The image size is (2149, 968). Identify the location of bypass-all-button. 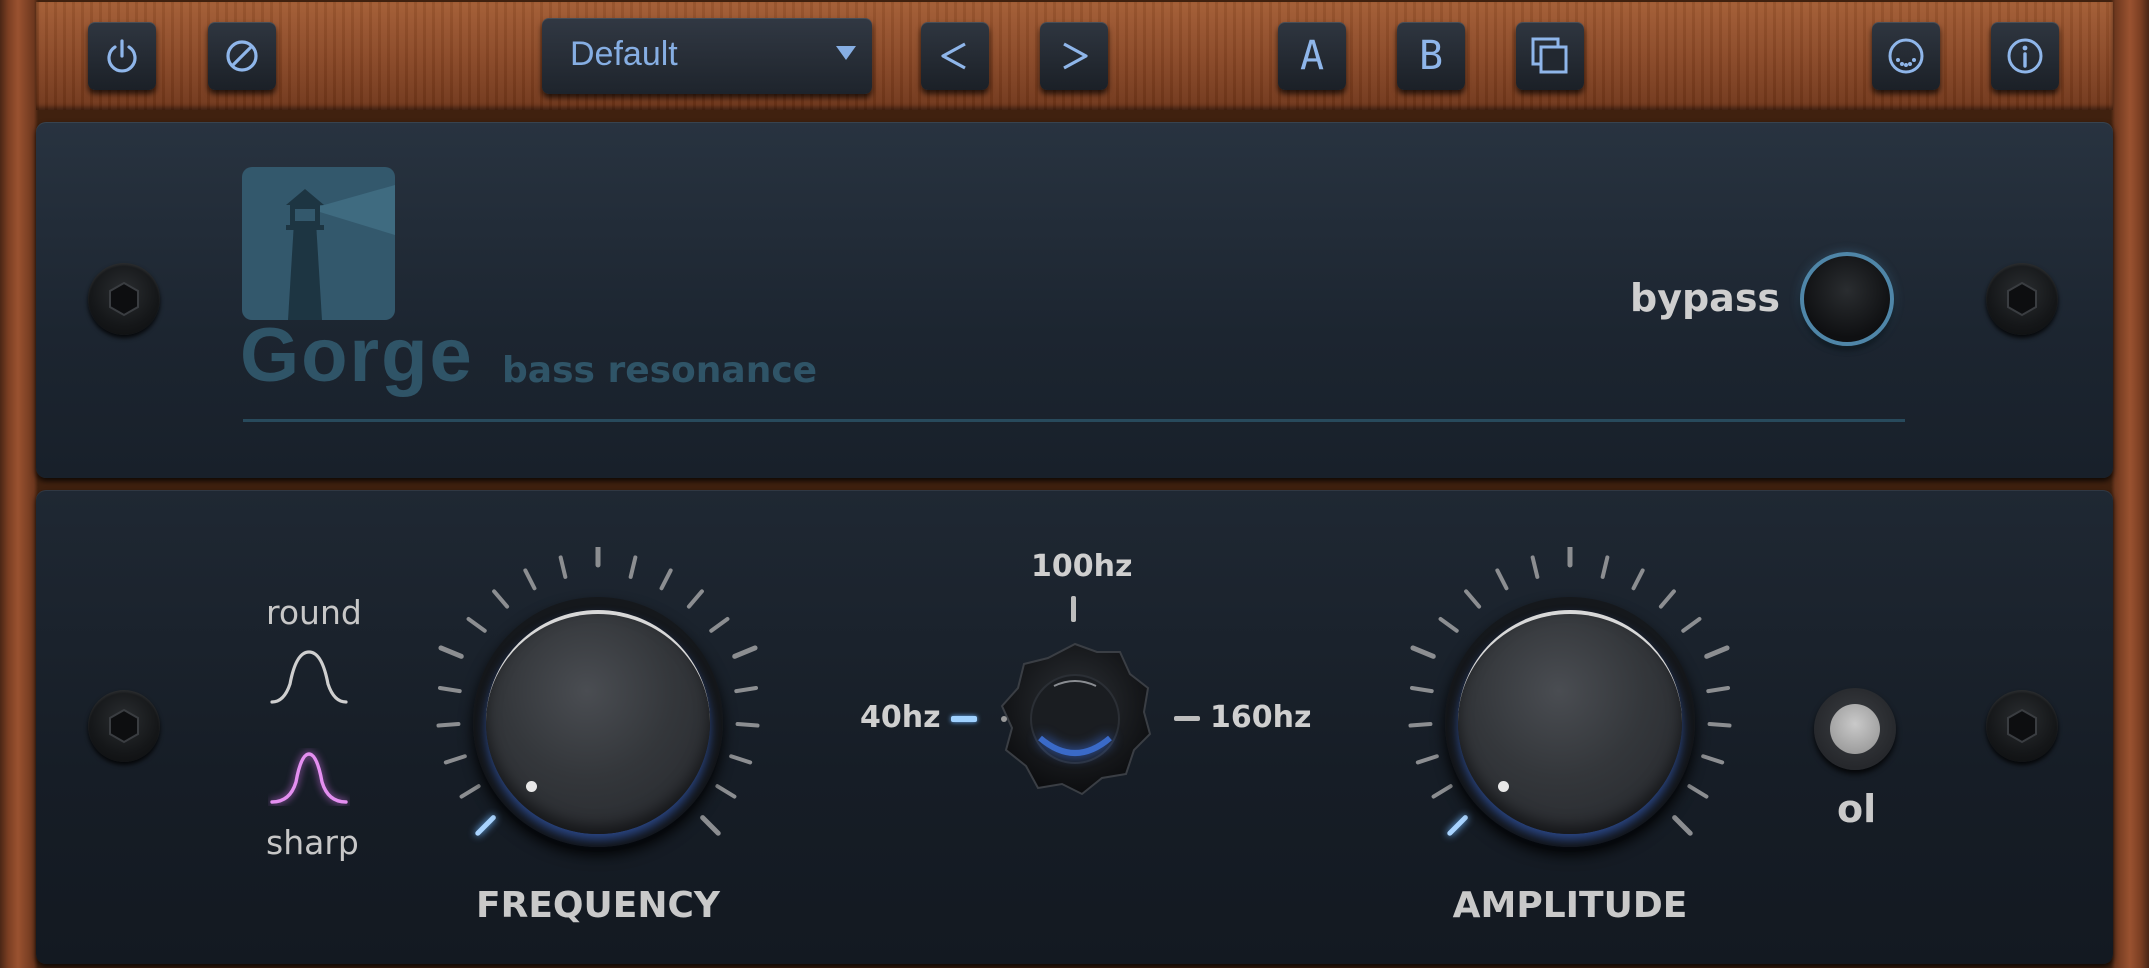
(242, 56).